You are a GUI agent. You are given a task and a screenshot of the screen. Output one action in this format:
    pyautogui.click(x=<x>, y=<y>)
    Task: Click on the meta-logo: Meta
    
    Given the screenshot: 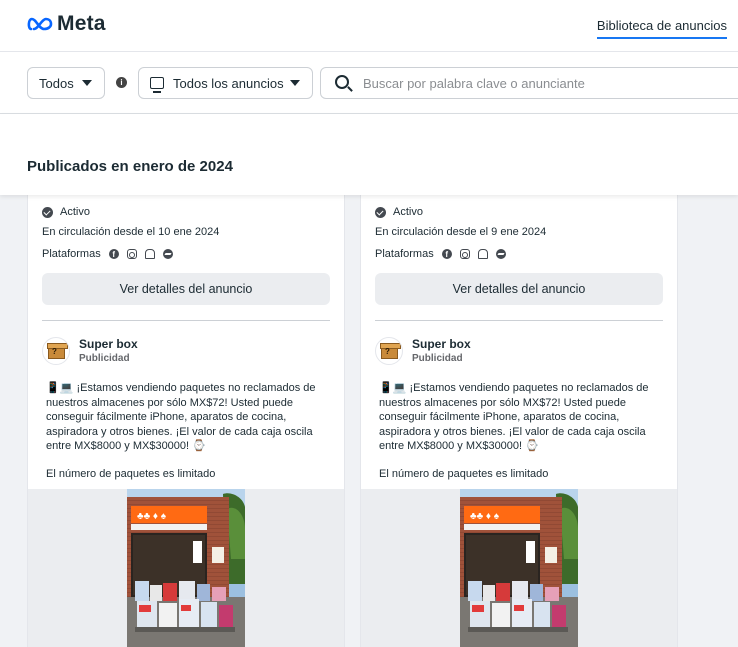 What is the action you would take?
    pyautogui.click(x=66, y=24)
    